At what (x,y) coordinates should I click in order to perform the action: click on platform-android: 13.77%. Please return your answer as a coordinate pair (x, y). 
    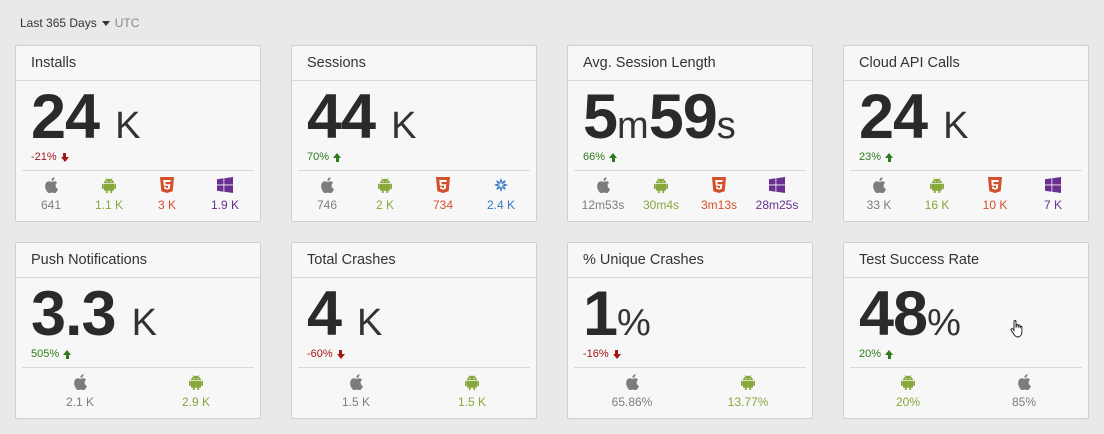
    Looking at the image, I should click on (748, 391).